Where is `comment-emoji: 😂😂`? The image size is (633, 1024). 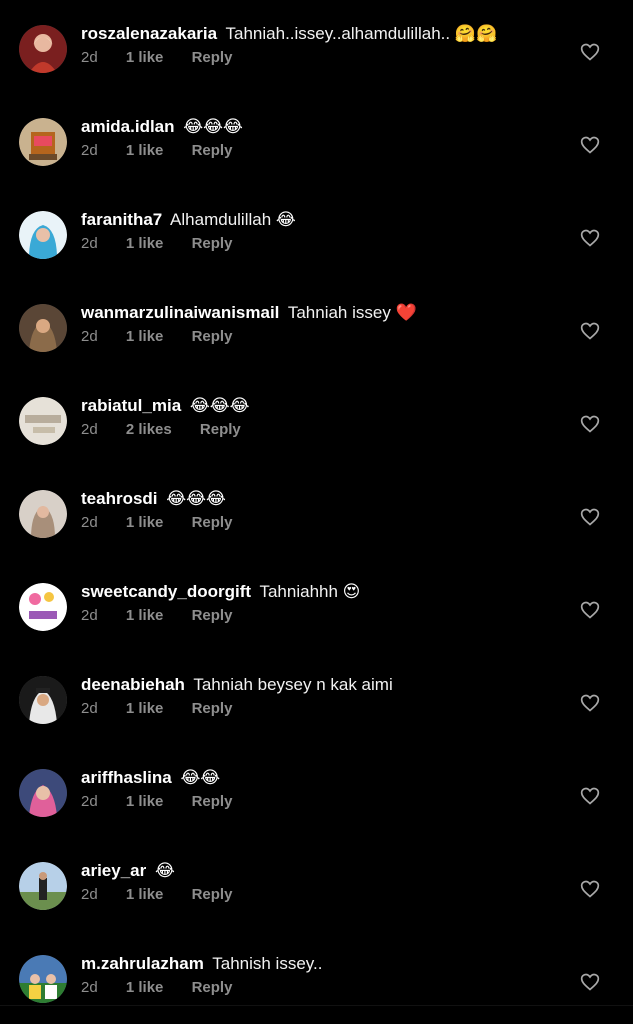 comment-emoji: 😂😂 is located at coordinates (200, 778).